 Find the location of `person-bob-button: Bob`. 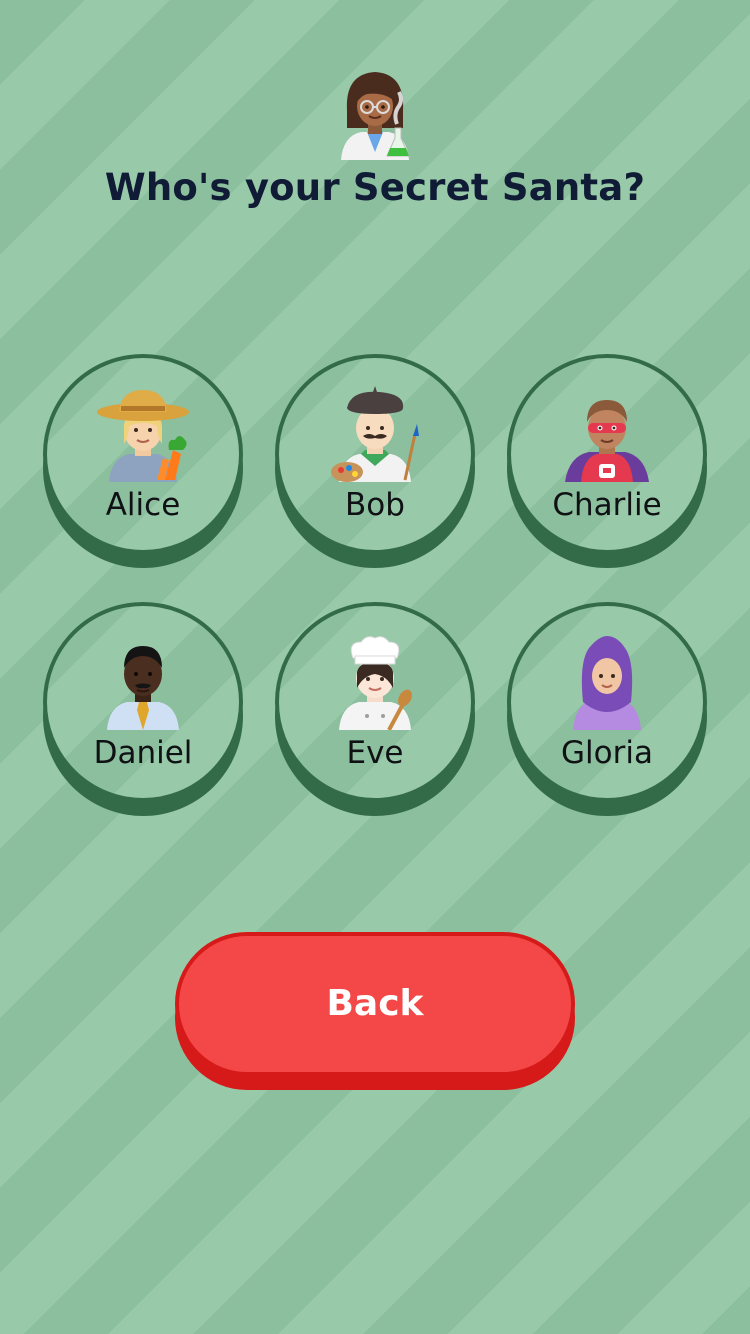

person-bob-button: Bob is located at coordinates (375, 461).